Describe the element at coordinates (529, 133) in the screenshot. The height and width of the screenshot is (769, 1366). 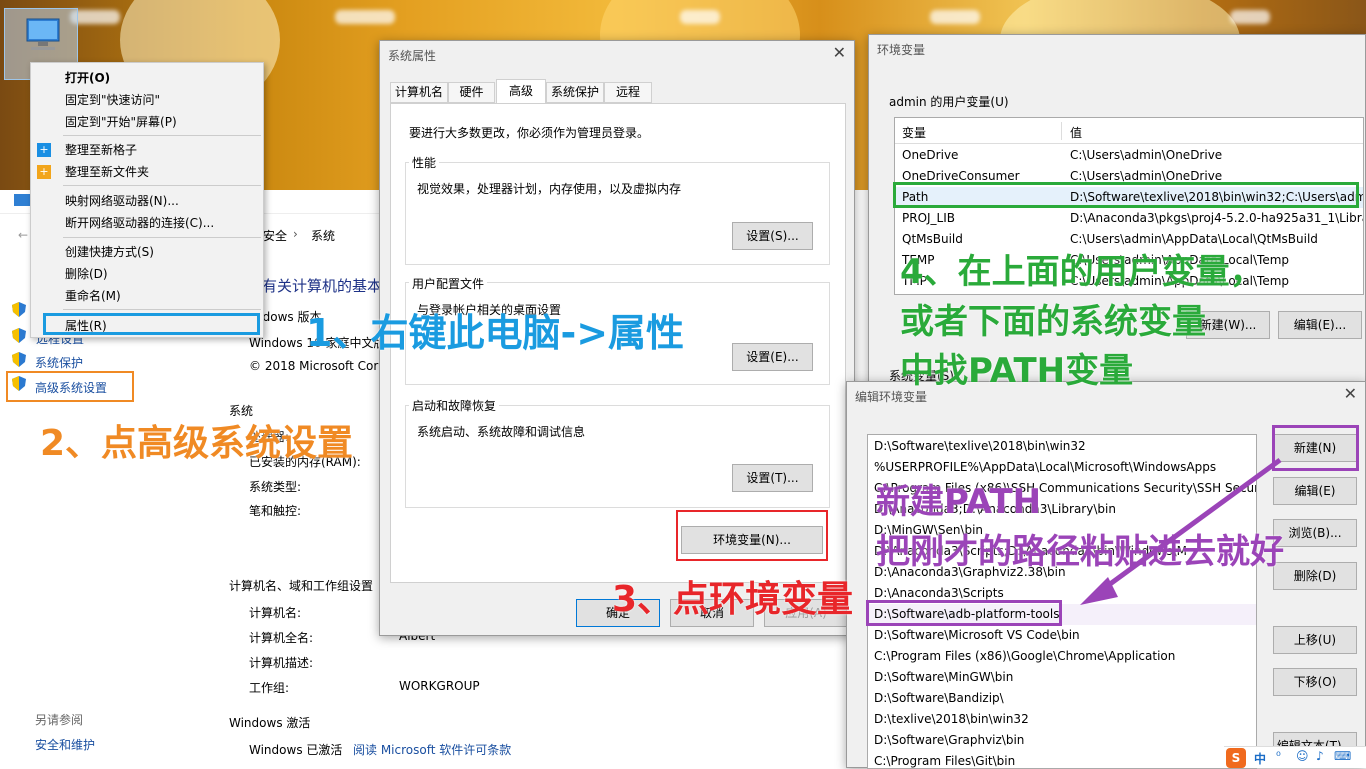
I see `admin-note: 要进行大多数更改，你必须作为管理员登录。` at that location.